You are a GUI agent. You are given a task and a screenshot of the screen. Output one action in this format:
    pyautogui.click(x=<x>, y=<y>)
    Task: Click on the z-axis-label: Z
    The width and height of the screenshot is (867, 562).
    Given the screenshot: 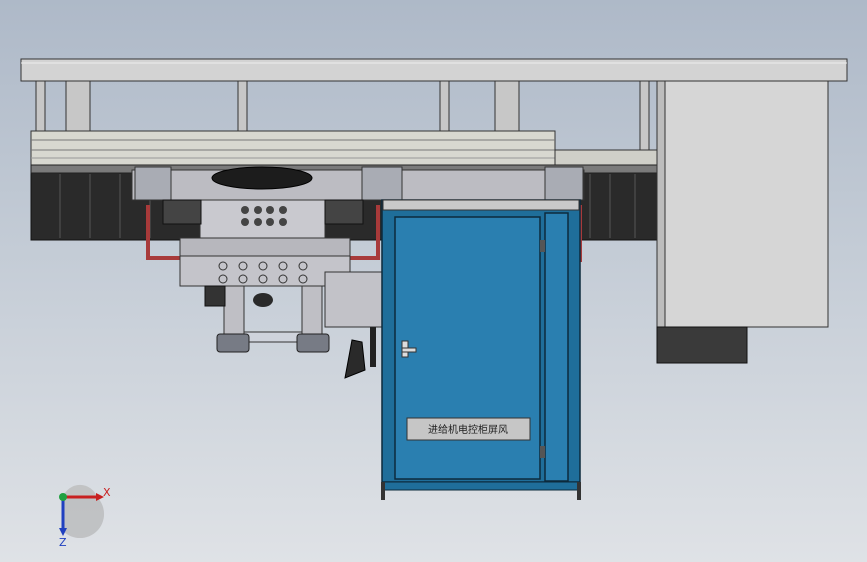 What is the action you would take?
    pyautogui.click(x=63, y=542)
    